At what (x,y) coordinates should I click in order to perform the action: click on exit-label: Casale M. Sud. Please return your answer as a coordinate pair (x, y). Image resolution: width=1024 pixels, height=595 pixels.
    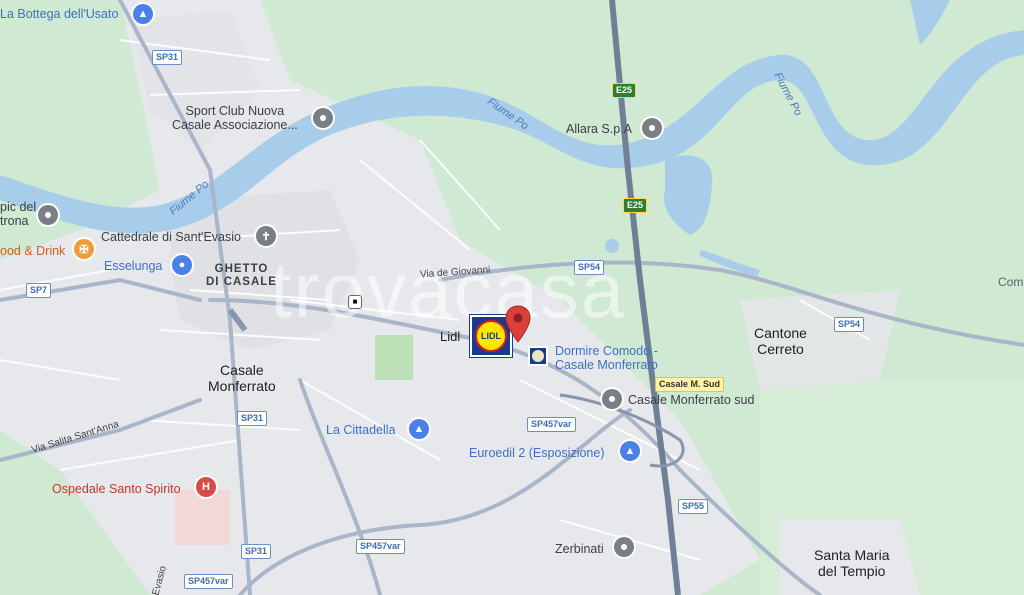
    Looking at the image, I should click on (690, 384).